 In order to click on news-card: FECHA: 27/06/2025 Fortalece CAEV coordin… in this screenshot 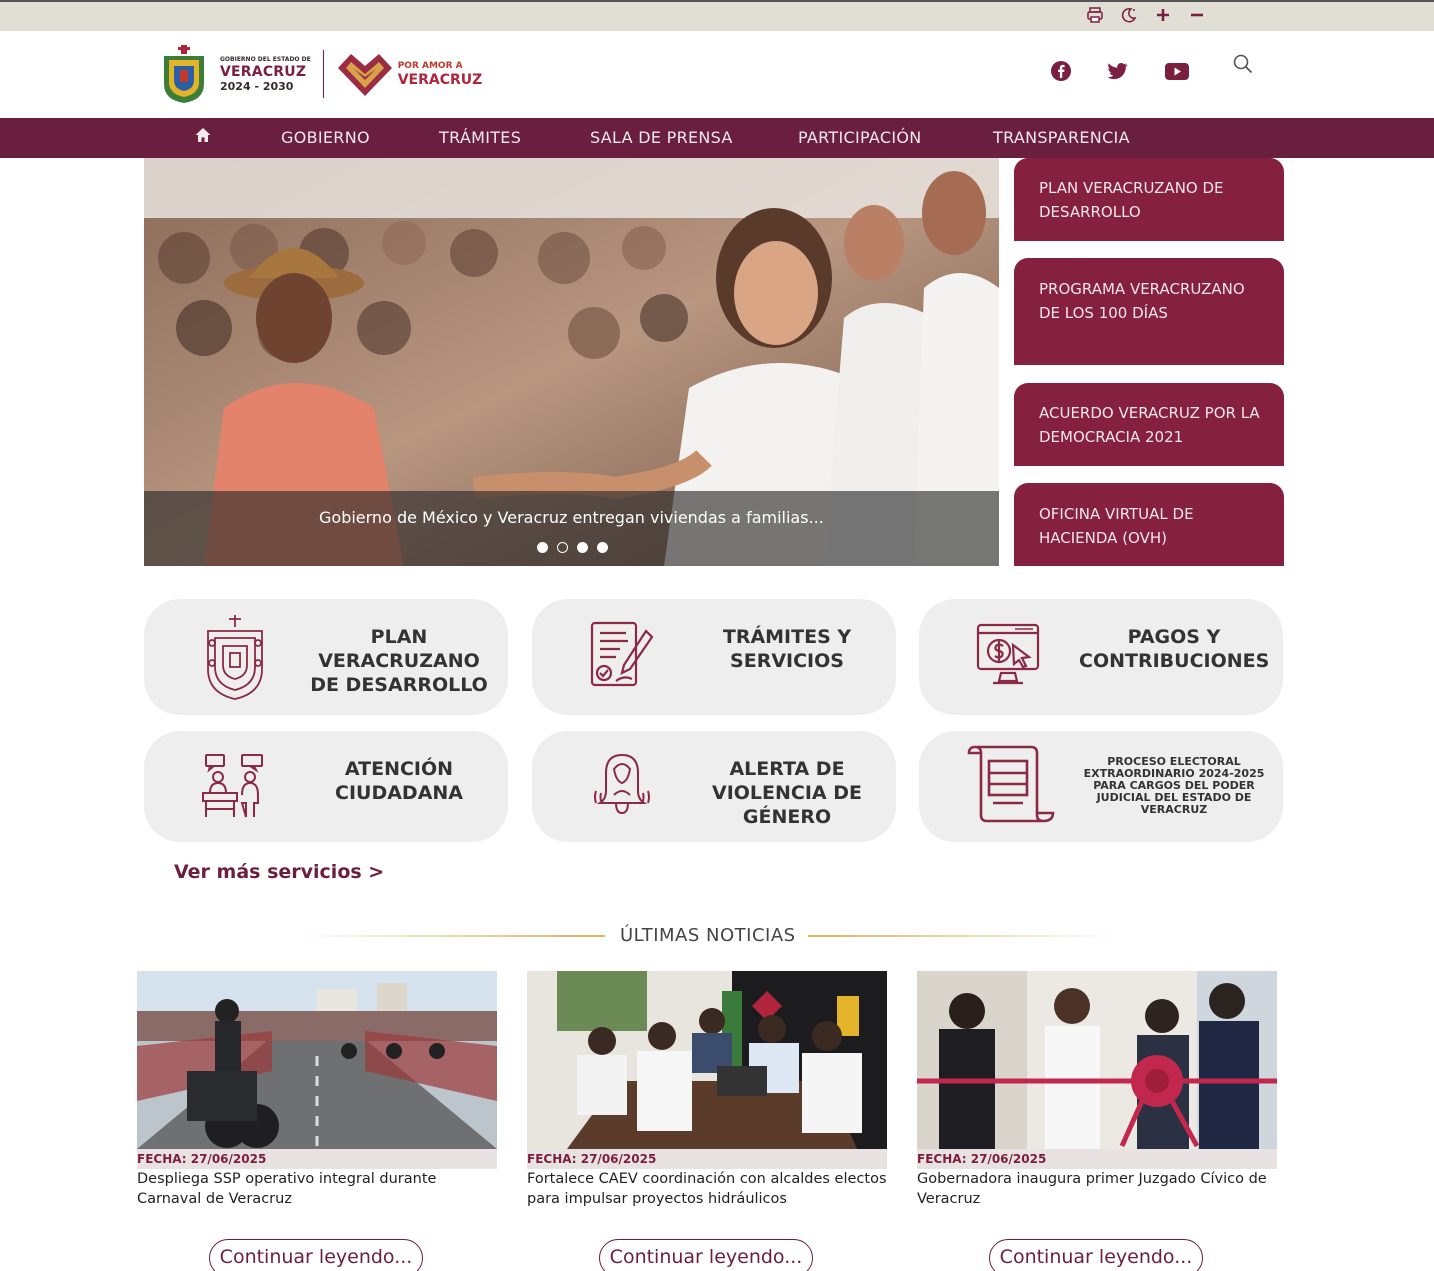, I will do `click(707, 1121)`.